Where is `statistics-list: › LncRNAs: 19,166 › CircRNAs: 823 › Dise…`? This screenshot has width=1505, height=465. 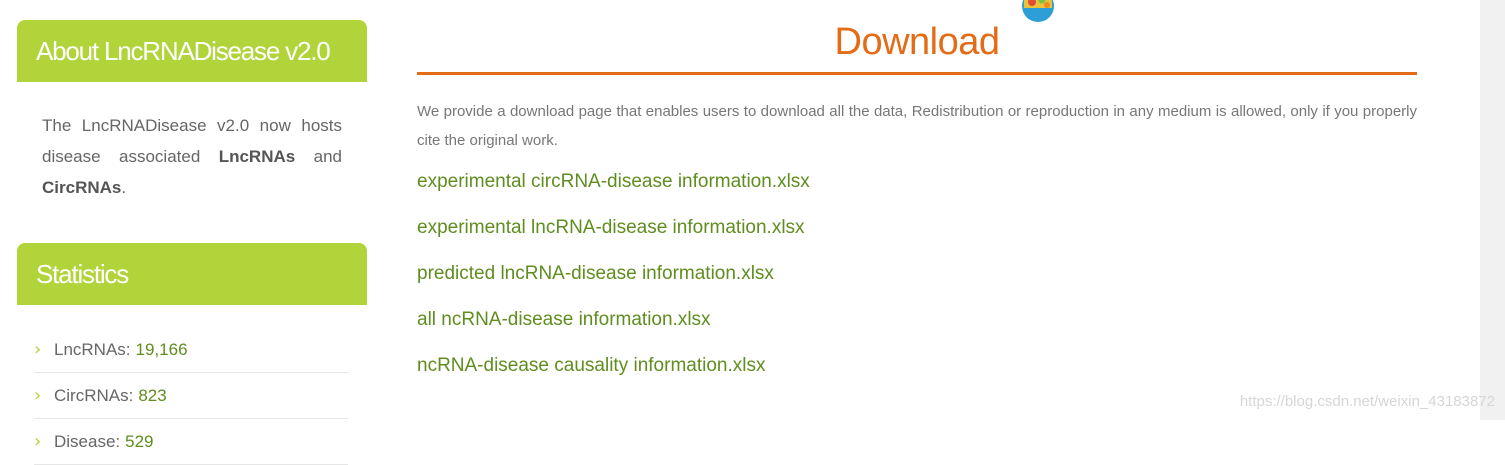
statistics-list: › LncRNAs: 19,166 › CircRNAs: 823 › Dise… is located at coordinates (192, 385).